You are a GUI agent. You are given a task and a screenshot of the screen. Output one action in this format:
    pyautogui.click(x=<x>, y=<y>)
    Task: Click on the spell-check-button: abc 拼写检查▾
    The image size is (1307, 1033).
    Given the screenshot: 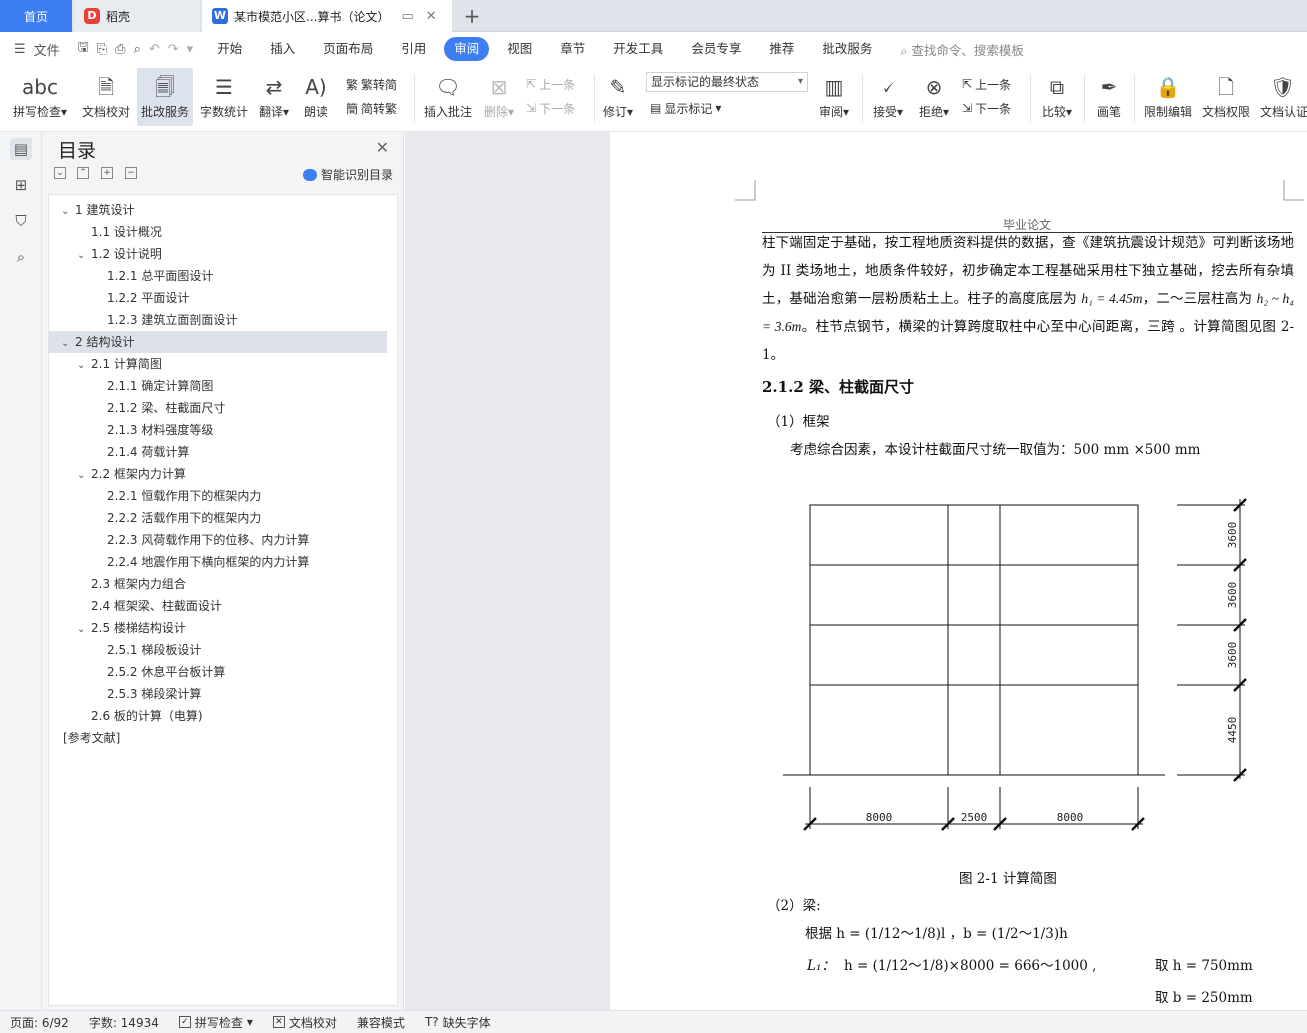 What is the action you would take?
    pyautogui.click(x=40, y=97)
    